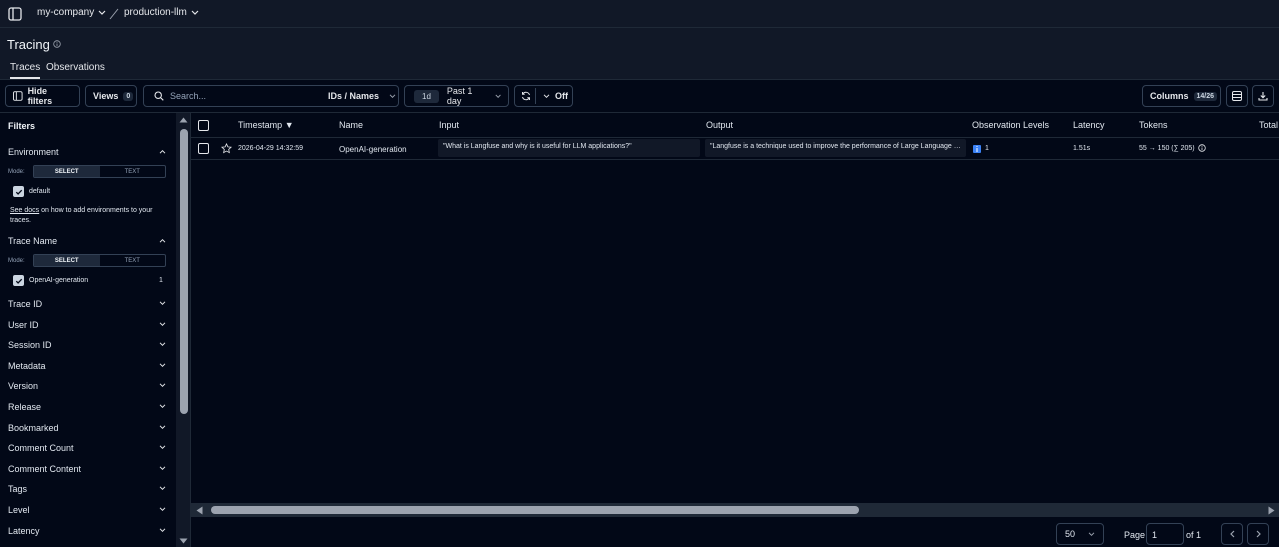 The height and width of the screenshot is (547, 1279). What do you see at coordinates (183, 541) in the screenshot?
I see `scroll-down-icon` at bounding box center [183, 541].